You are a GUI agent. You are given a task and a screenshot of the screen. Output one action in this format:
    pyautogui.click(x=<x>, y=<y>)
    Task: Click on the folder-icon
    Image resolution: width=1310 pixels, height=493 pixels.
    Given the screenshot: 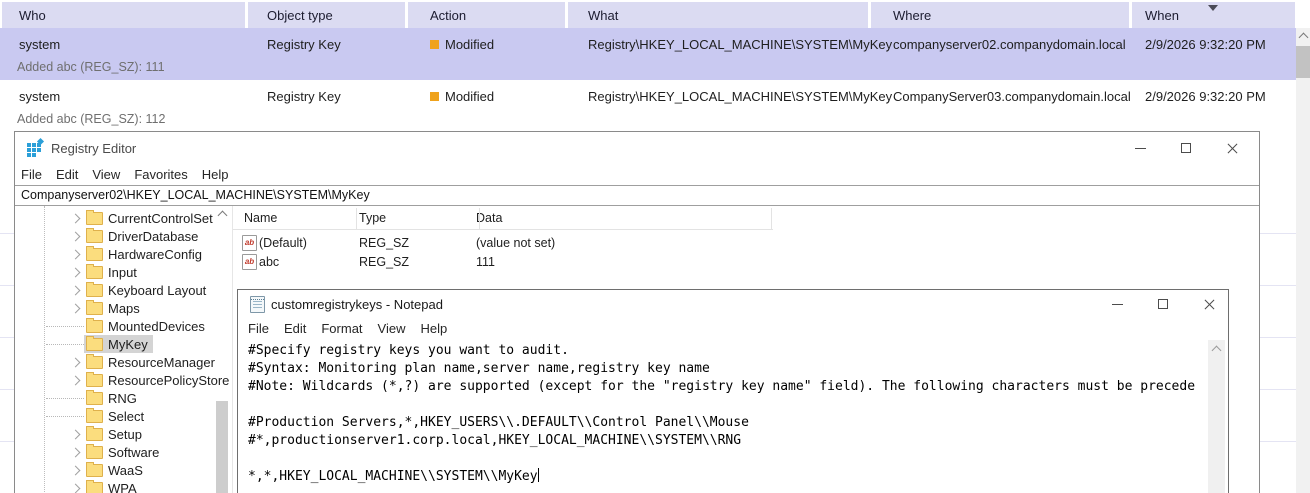 What is the action you would take?
    pyautogui.click(x=94, y=343)
    